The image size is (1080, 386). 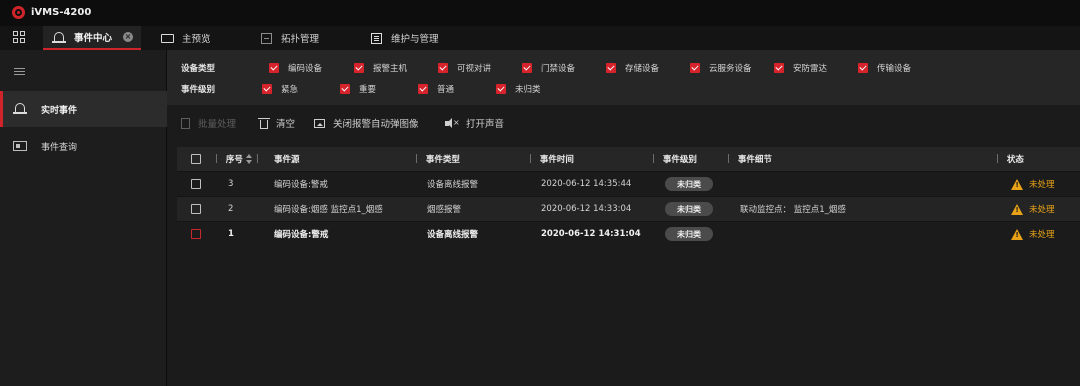 I want to click on event-level-checkbox: 重要, so click(x=358, y=89).